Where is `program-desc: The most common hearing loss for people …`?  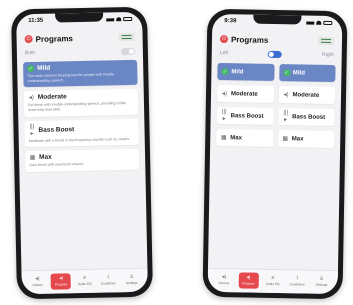
program-desc: The most common hearing loss for people … is located at coordinates (70, 77).